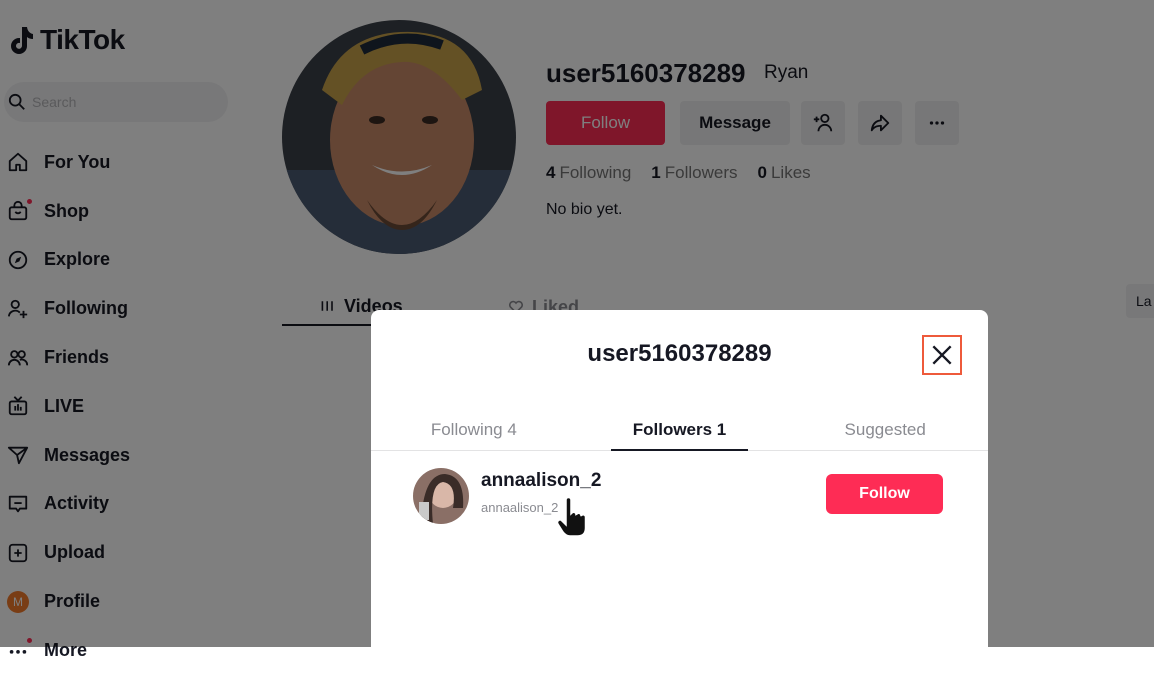 The width and height of the screenshot is (1154, 675). What do you see at coordinates (885, 430) in the screenshot?
I see `tab-suggested: Suggested` at bounding box center [885, 430].